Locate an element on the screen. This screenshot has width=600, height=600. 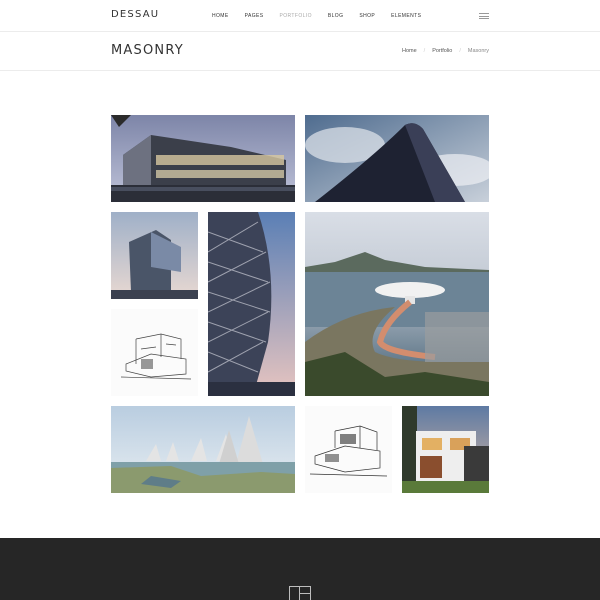
site-footer is located at coordinates (300, 569).